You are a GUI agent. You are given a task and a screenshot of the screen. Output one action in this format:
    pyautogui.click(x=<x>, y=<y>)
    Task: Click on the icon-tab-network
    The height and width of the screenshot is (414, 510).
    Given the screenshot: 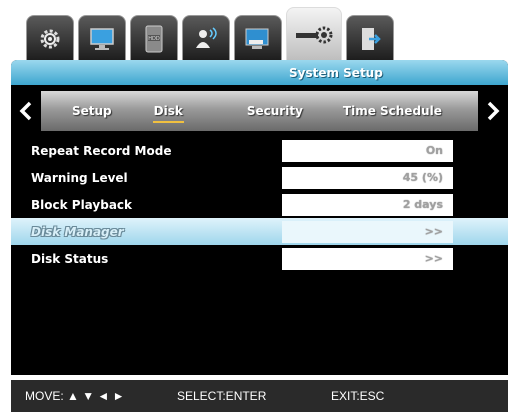 What is the action you would take?
    pyautogui.click(x=258, y=38)
    